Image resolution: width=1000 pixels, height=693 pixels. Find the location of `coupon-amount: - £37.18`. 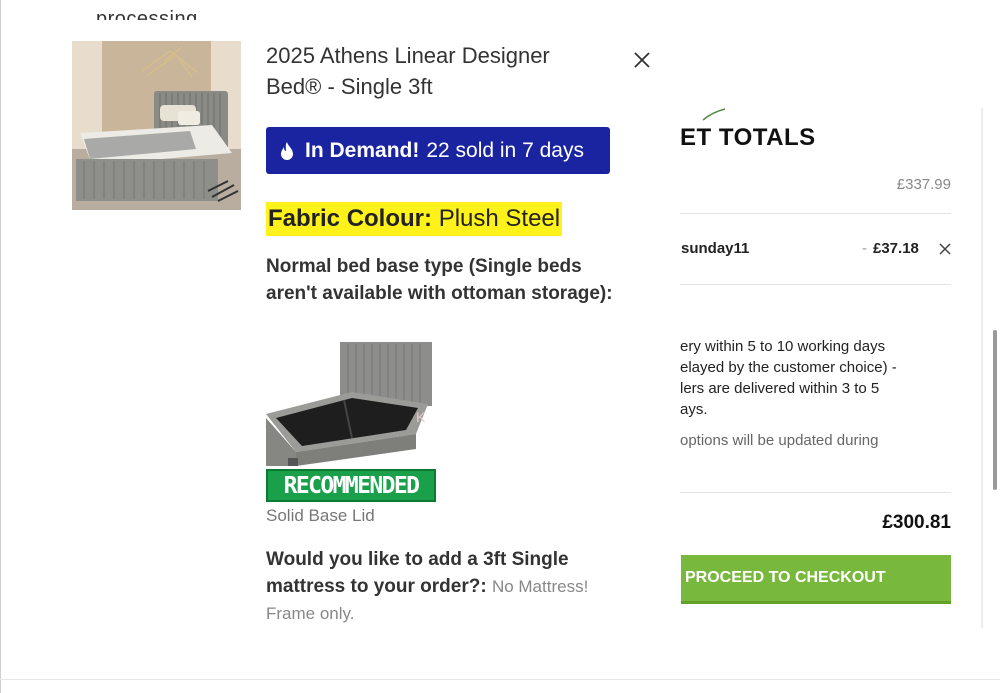

coupon-amount: - £37.18 is located at coordinates (890, 248).